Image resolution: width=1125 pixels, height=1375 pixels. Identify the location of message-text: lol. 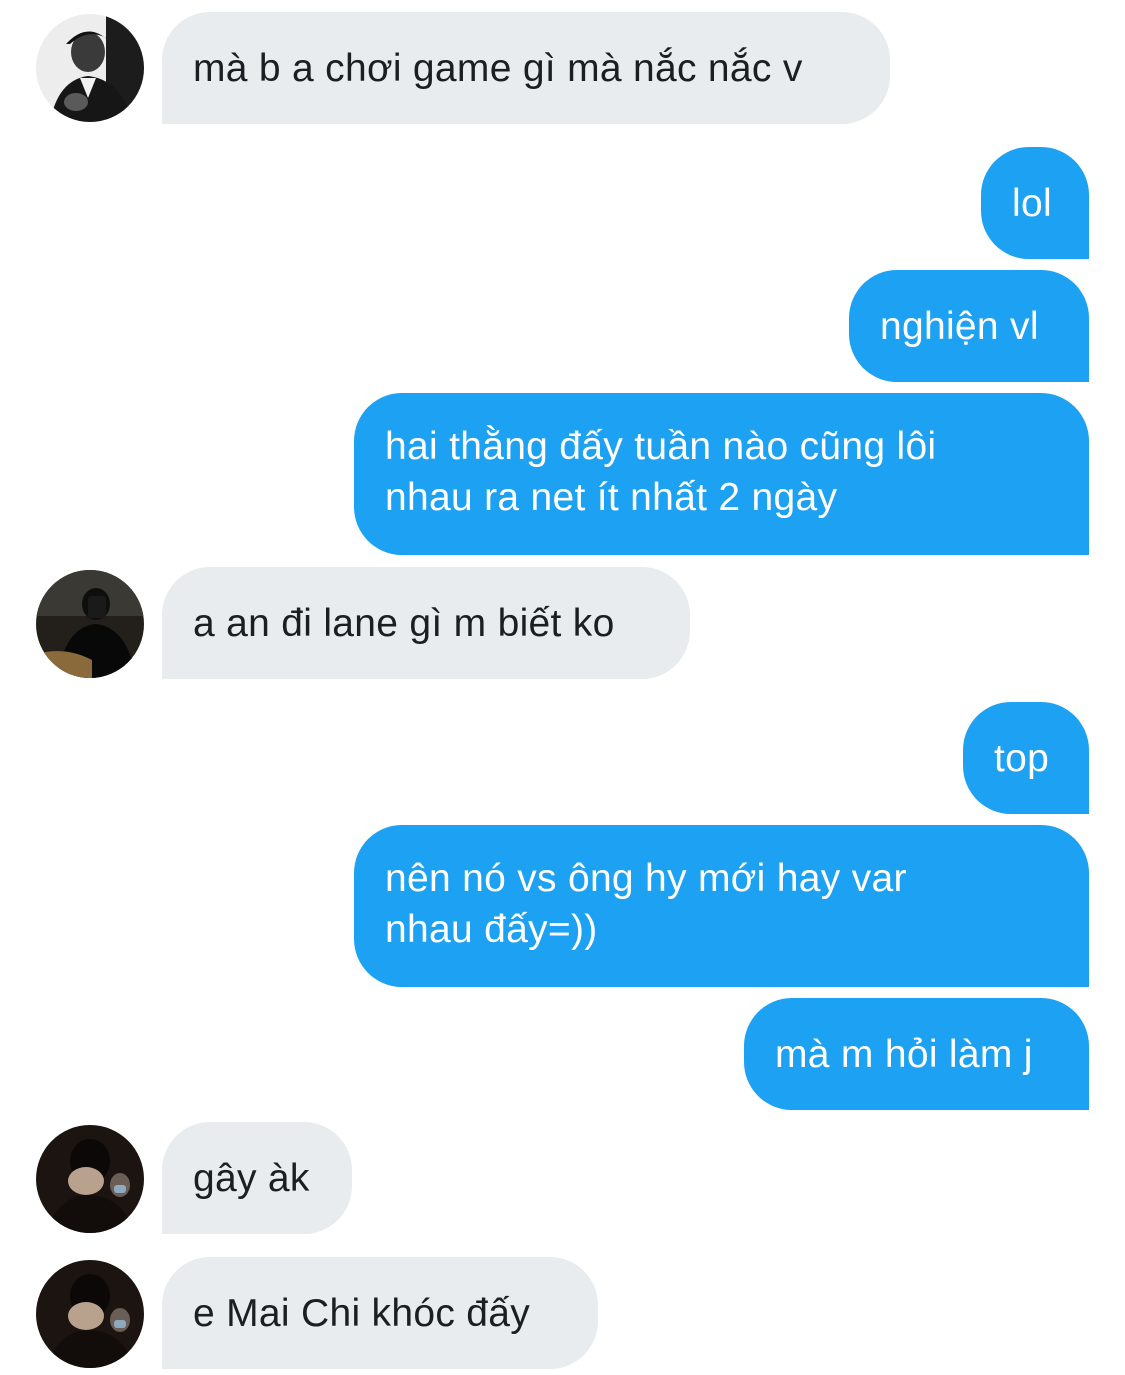
(1032, 203).